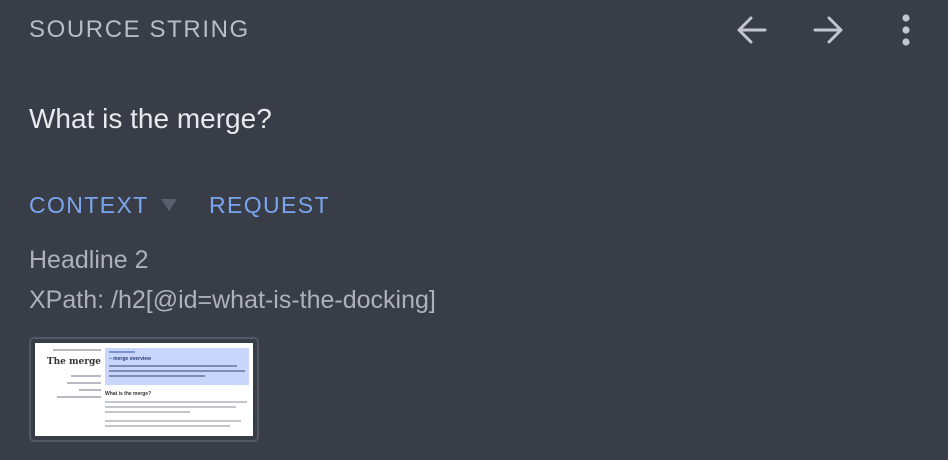 The height and width of the screenshot is (460, 948). I want to click on arrow-left-icon, so click(752, 30).